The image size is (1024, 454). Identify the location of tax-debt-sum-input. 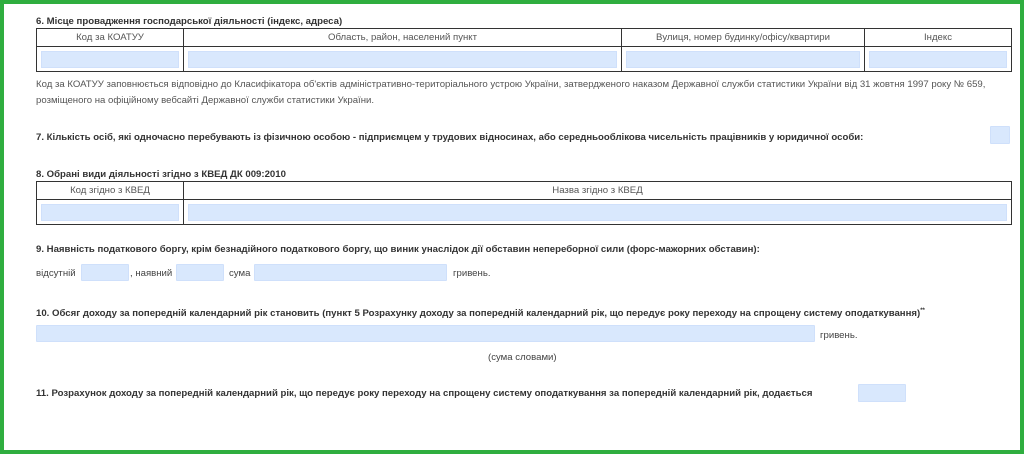
(350, 272).